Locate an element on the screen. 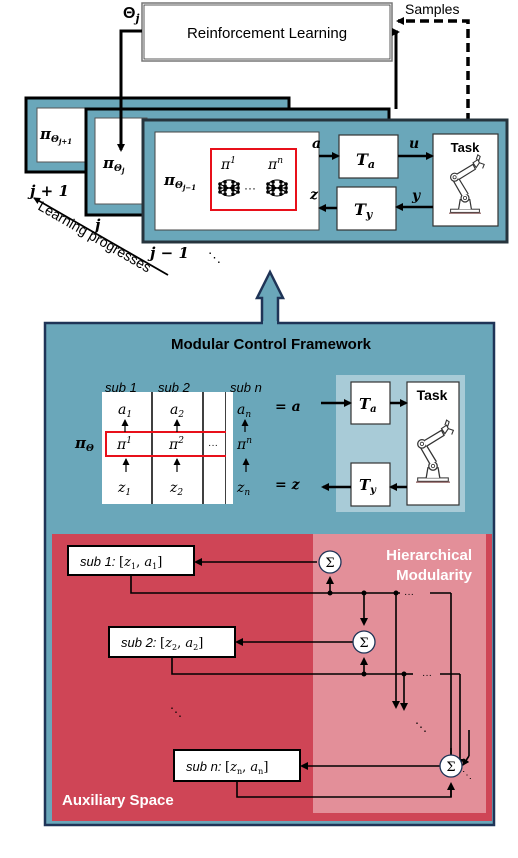  subs-ellipsis: ⋱ is located at coordinates (176, 712).